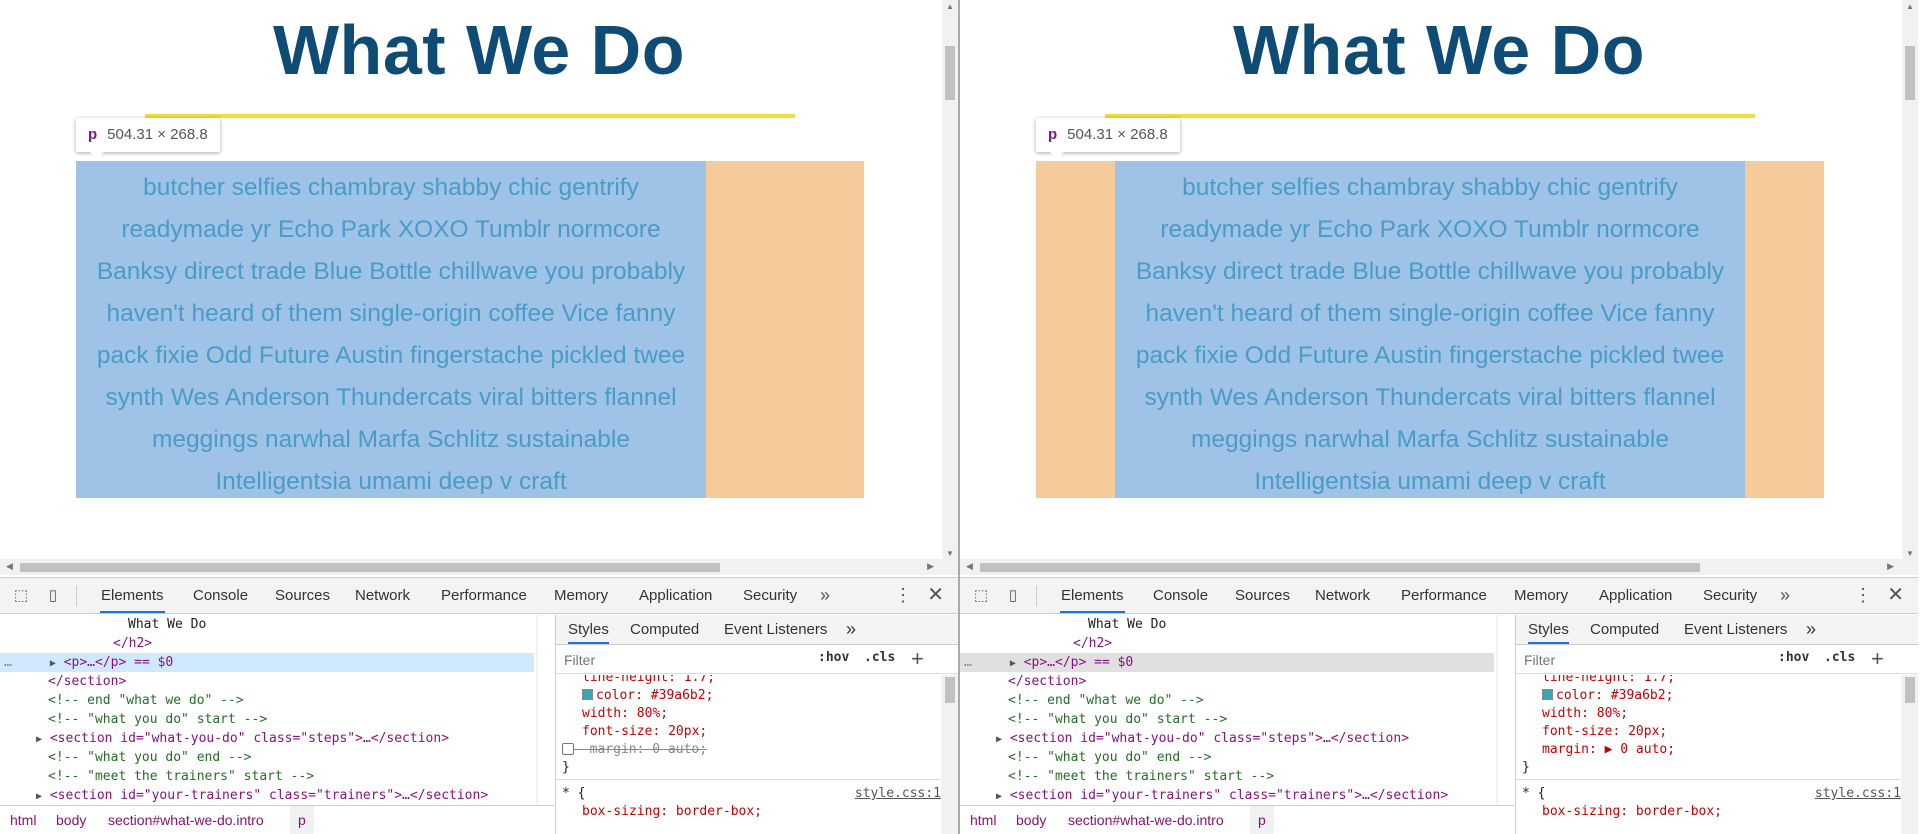 The image size is (1920, 834). Describe the element at coordinates (1708, 750) in the screenshot. I see `style-margin-enabled: margin: ▶ 0 auto;` at that location.